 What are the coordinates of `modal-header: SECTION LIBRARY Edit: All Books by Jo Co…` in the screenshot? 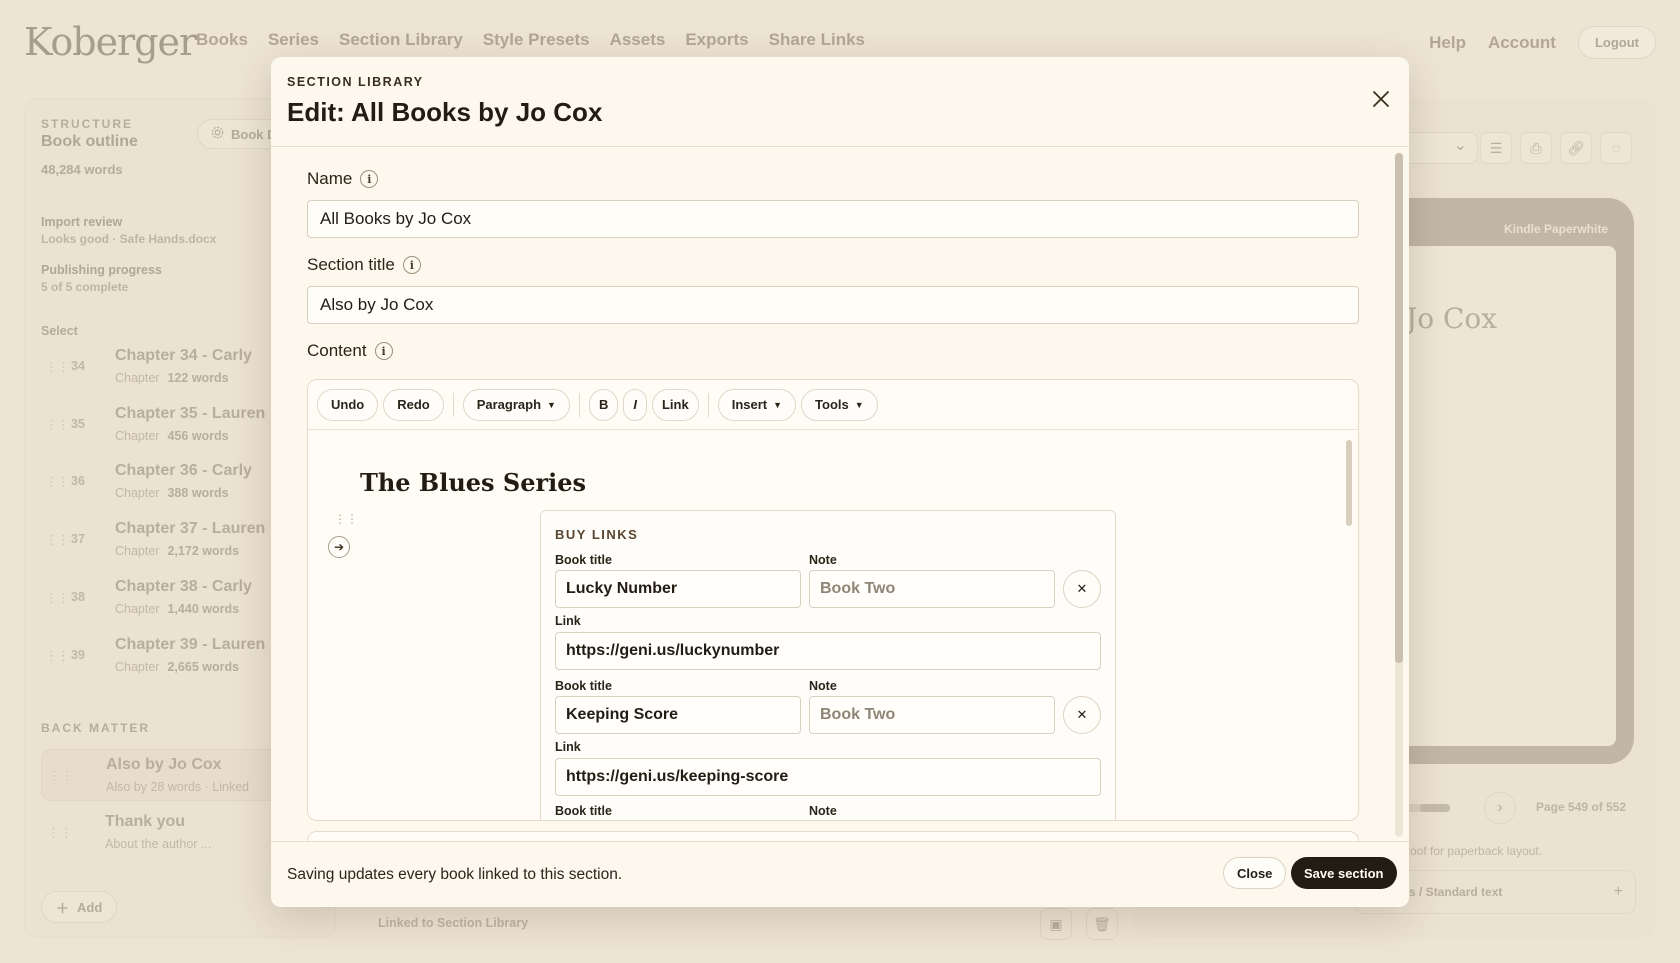 It's located at (840, 102).